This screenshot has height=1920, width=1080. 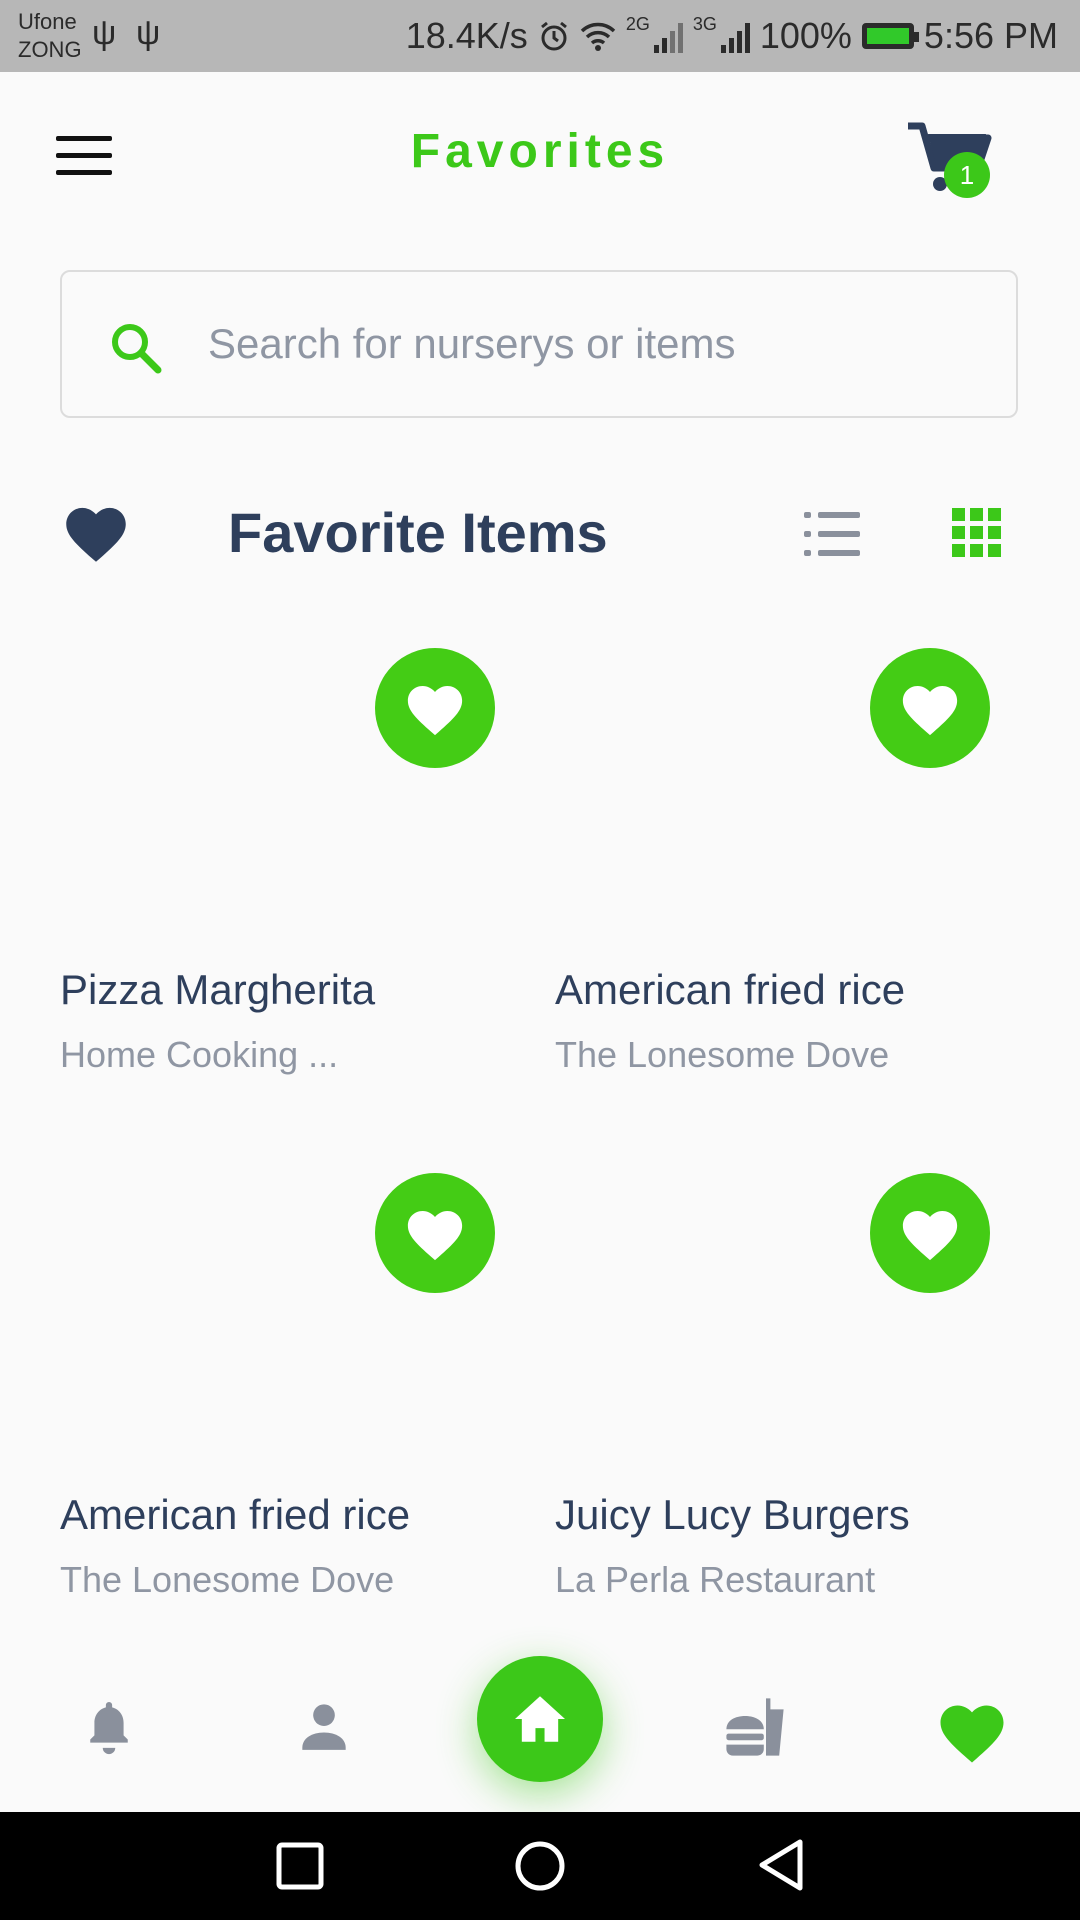 I want to click on battery-icon, so click(x=890, y=36).